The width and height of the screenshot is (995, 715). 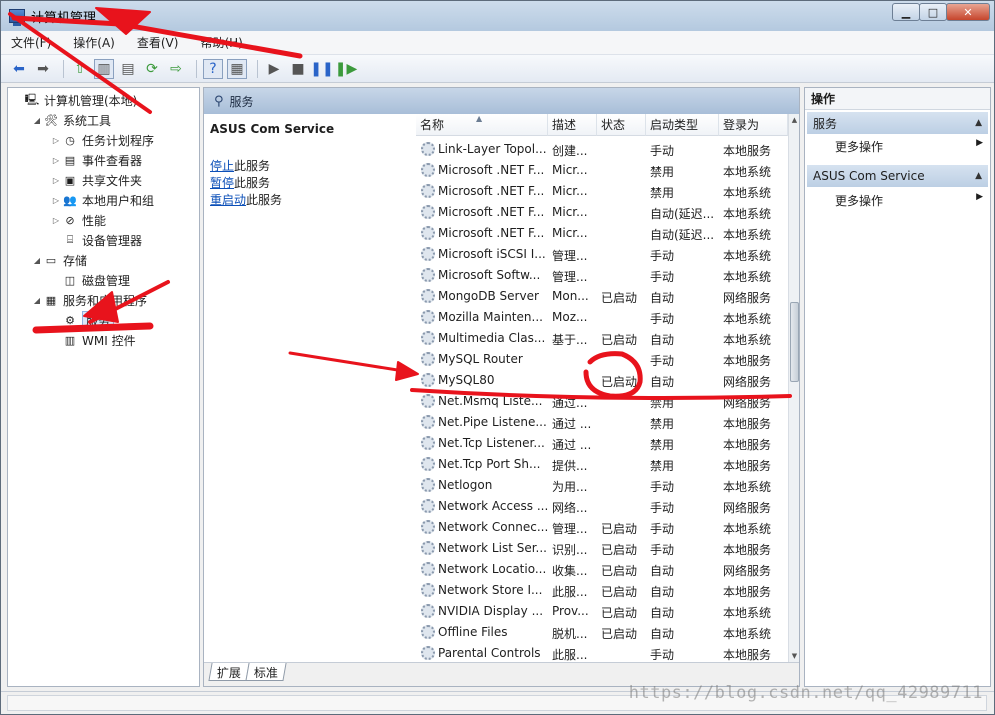 What do you see at coordinates (102, 200) in the screenshot?
I see `tree-item: ▷ 👥 本地用户和组` at bounding box center [102, 200].